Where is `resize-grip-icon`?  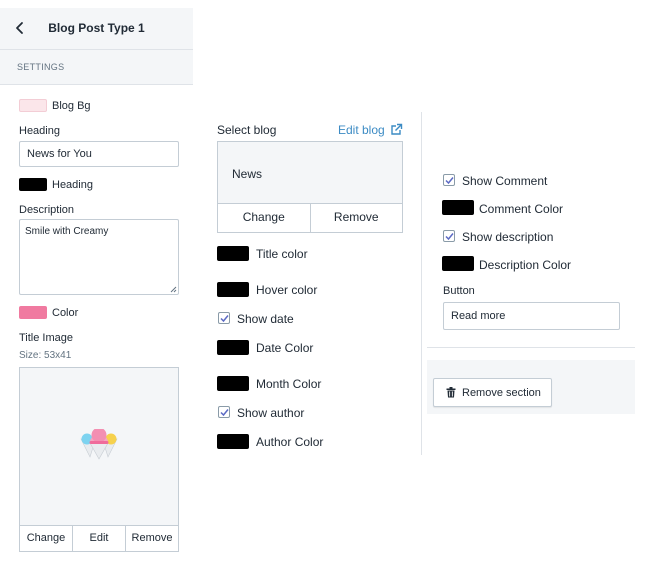 resize-grip-icon is located at coordinates (173, 289).